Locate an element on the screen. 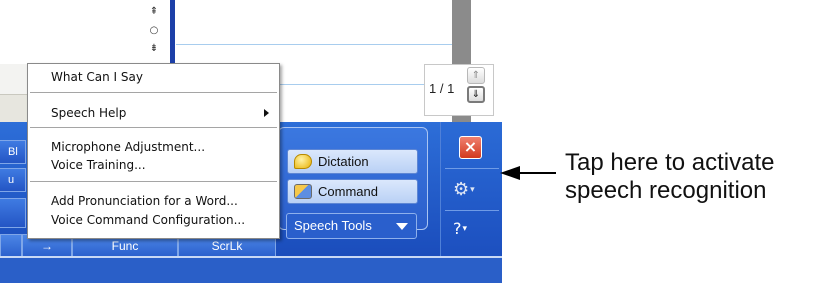 The width and height of the screenshot is (822, 283). circle-icon: ○ is located at coordinates (154, 30).